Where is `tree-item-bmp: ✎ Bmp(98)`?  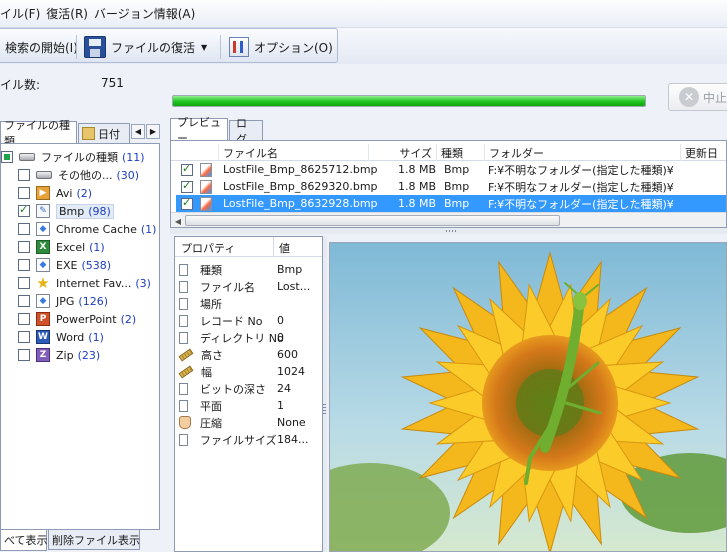 tree-item-bmp: ✎ Bmp(98) is located at coordinates (66, 211).